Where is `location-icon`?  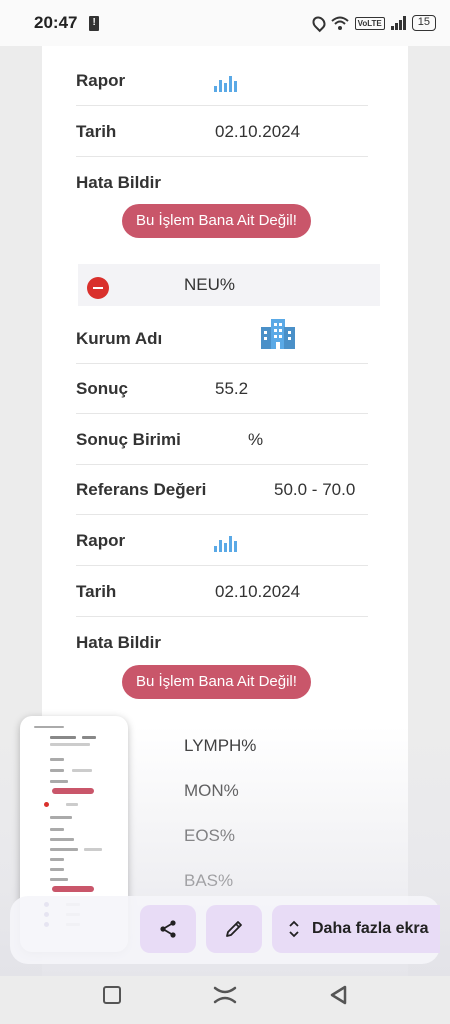 location-icon is located at coordinates (318, 23).